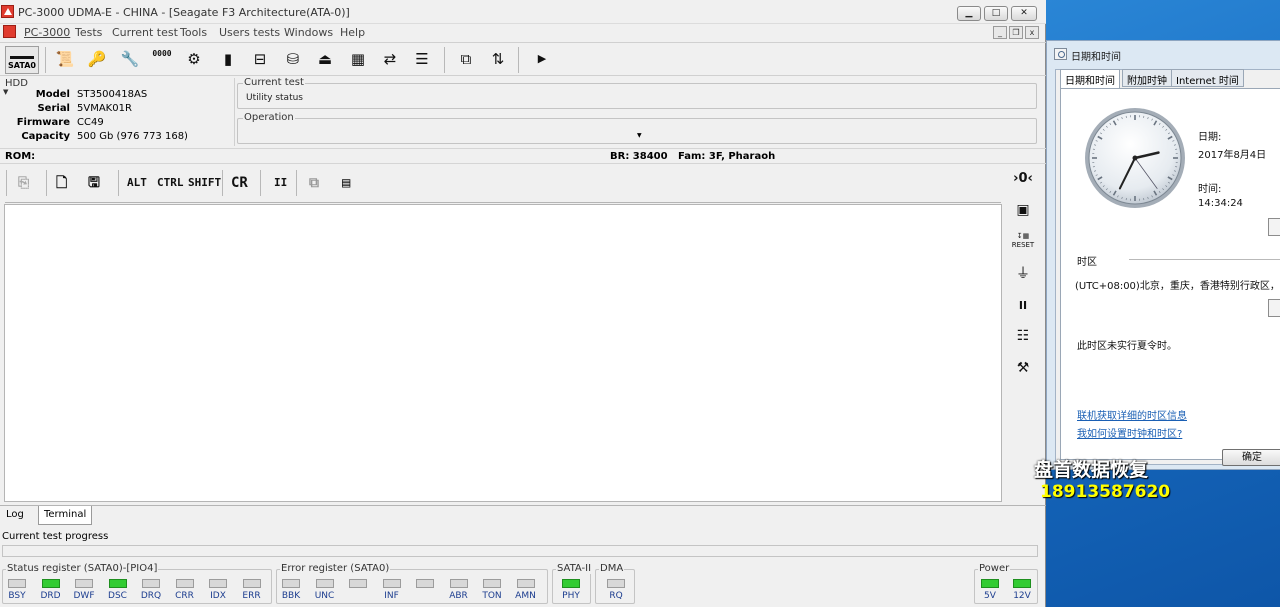  Describe the element at coordinates (1251, 457) in the screenshot. I see `ok-button: 确定` at that location.